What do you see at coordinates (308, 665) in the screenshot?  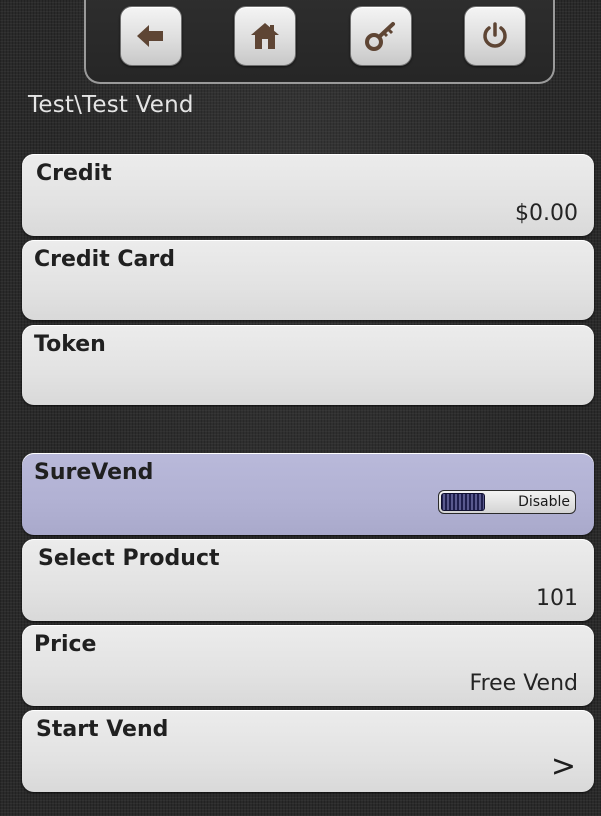 I see `price-row: Price Free Vend` at bounding box center [308, 665].